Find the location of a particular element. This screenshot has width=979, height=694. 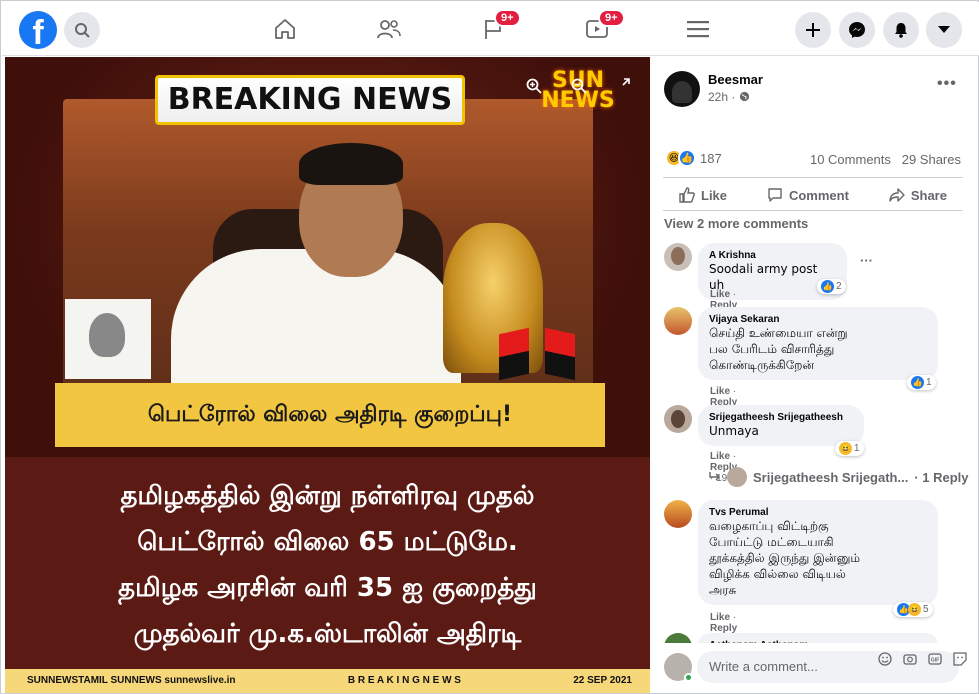

comment-reactions: 😆 1 is located at coordinates (849, 448).